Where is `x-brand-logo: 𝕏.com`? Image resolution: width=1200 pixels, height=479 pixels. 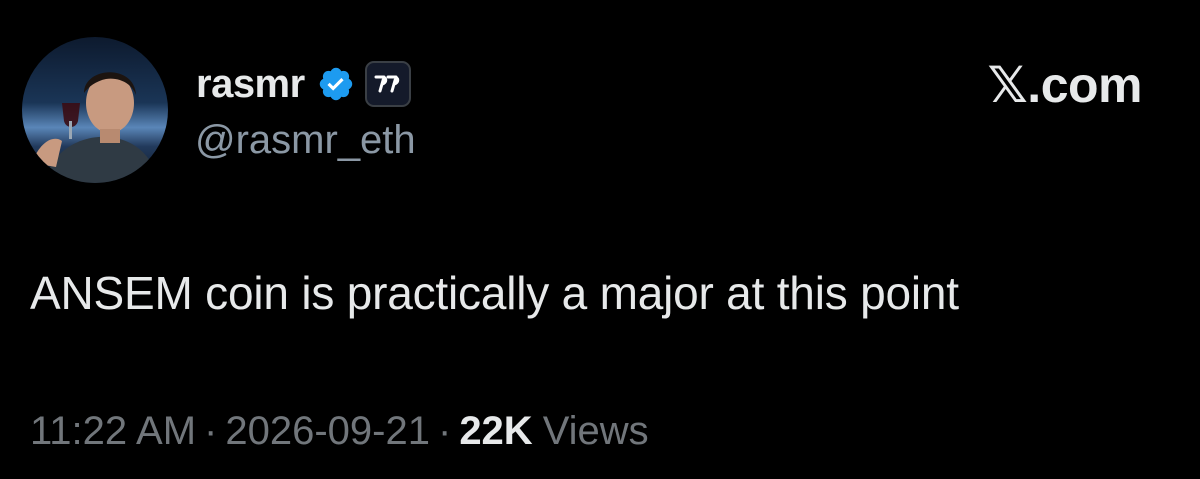 x-brand-logo: 𝕏.com is located at coordinates (1065, 85).